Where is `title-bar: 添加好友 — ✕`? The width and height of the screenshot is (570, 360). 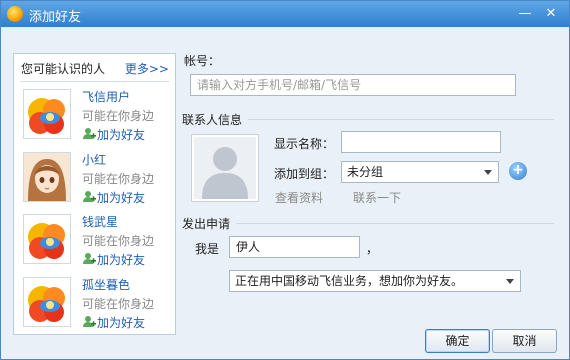
title-bar: 添加好友 — ✕ is located at coordinates (285, 14).